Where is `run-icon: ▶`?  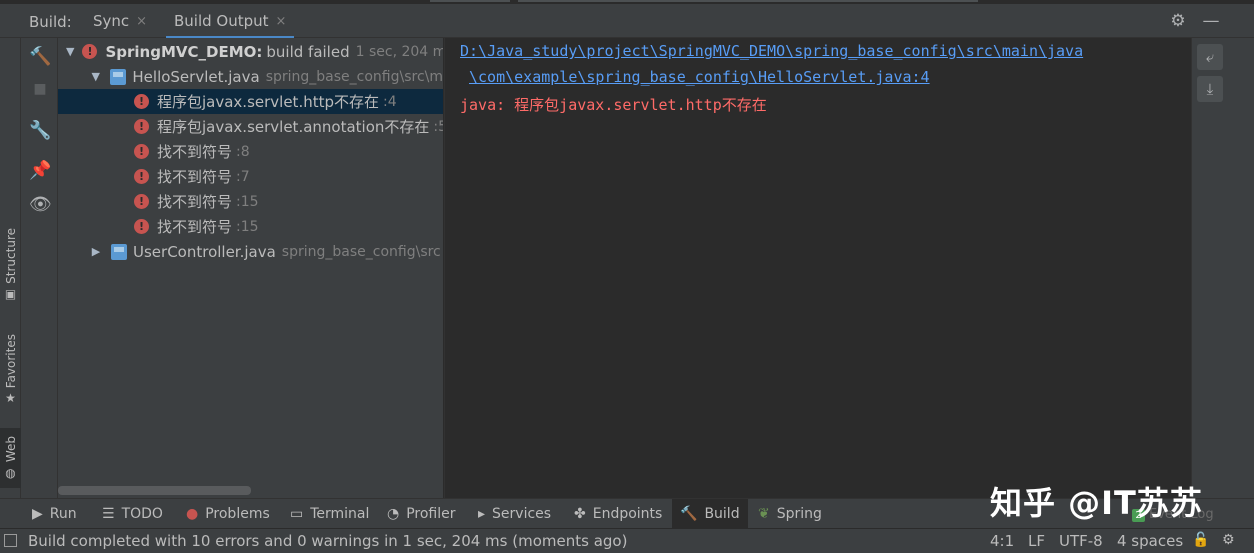 run-icon: ▶ is located at coordinates (37, 514).